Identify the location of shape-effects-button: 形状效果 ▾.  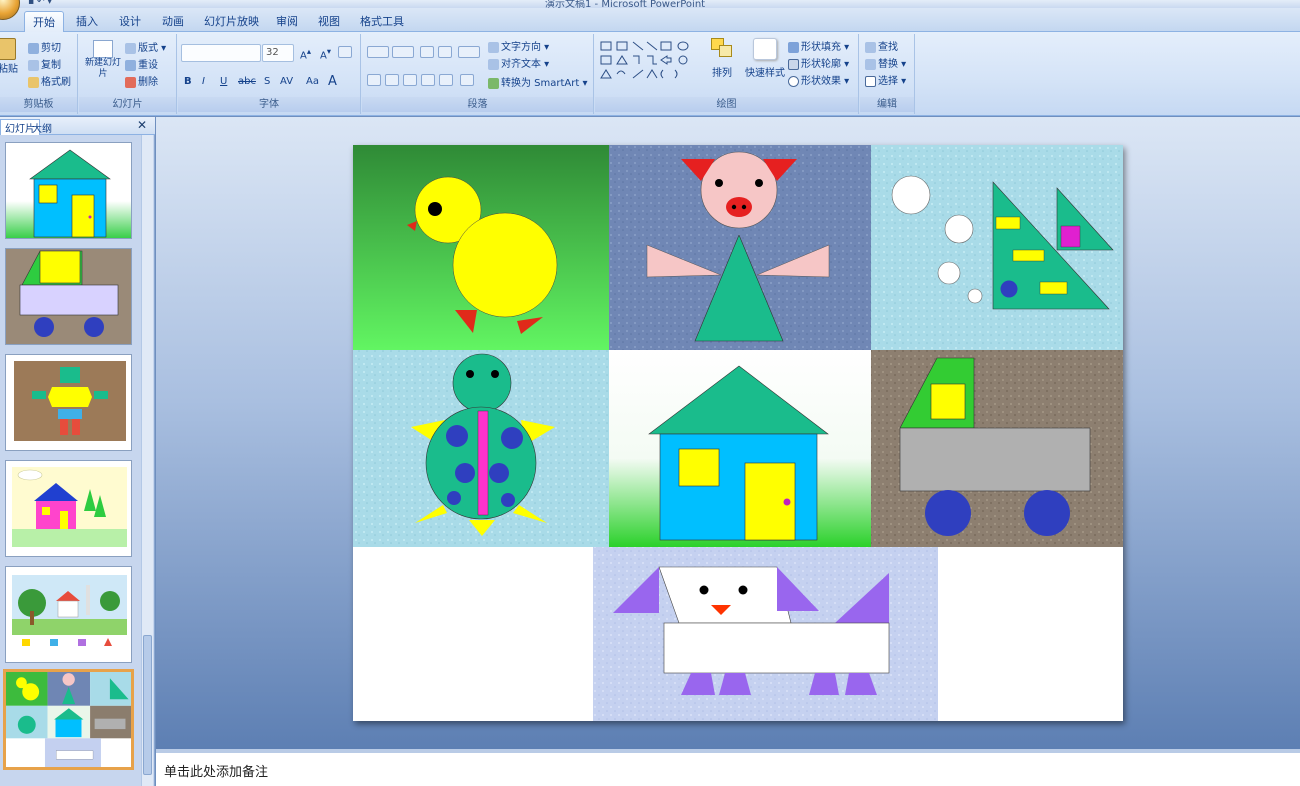
(818, 79).